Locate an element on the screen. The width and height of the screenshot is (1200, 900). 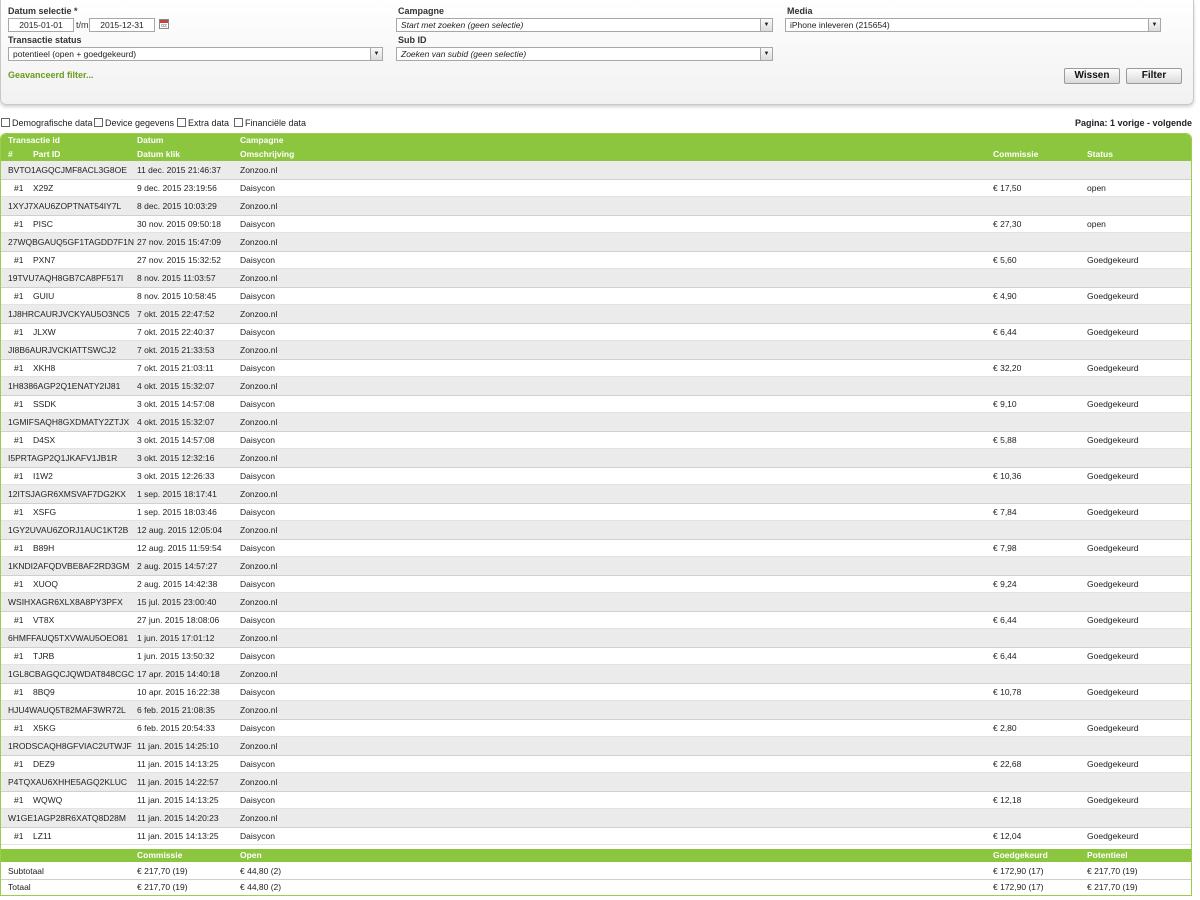
total-potentieel: € 217,70 (19) is located at coordinates (1112, 887).